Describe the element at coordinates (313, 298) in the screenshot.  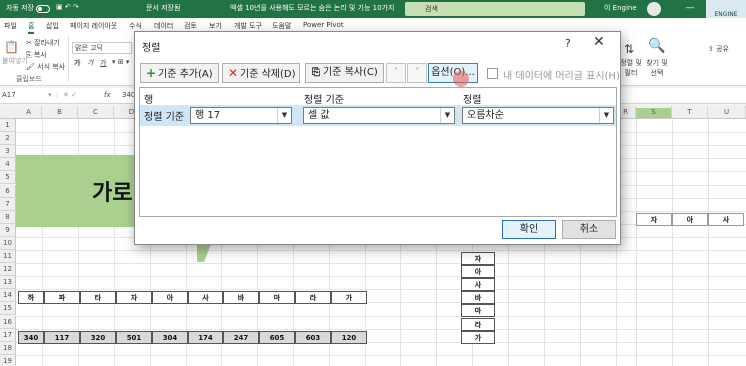
I see `table-header-cell: 라` at that location.